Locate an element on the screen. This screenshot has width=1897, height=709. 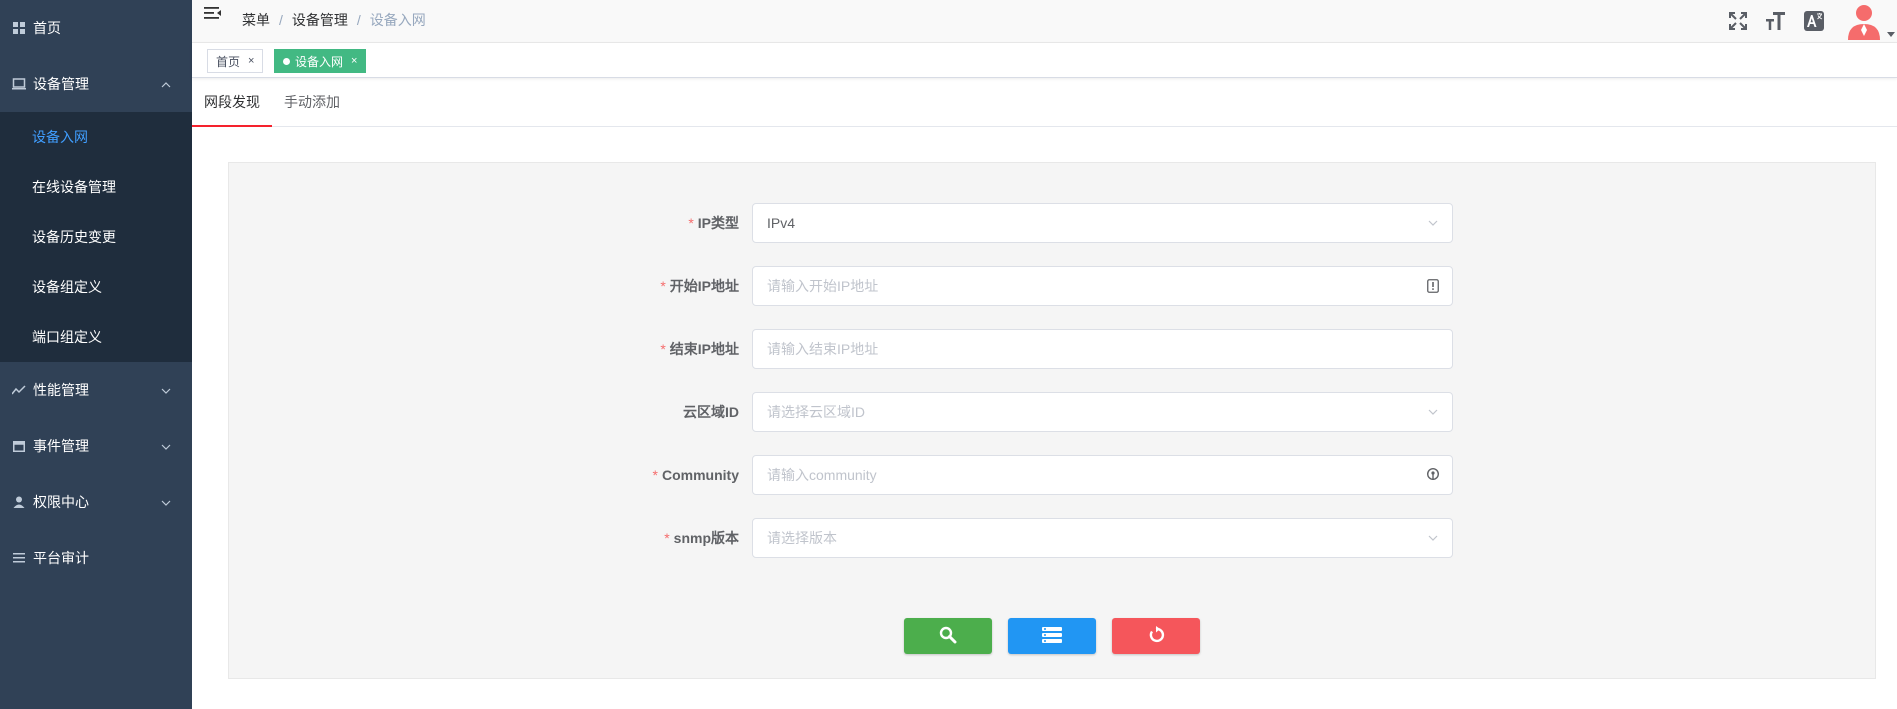
translate-icon is located at coordinates (1814, 21).